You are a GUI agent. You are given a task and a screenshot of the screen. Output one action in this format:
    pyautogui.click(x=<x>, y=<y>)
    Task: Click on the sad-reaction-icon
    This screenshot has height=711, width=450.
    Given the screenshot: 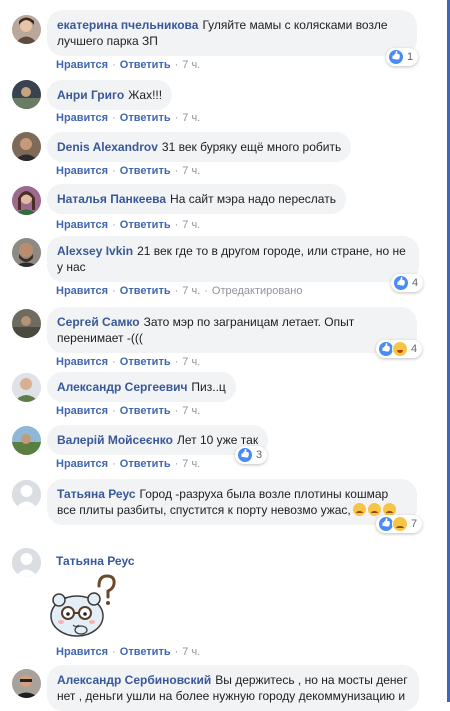 What is the action you would take?
    pyautogui.click(x=400, y=524)
    